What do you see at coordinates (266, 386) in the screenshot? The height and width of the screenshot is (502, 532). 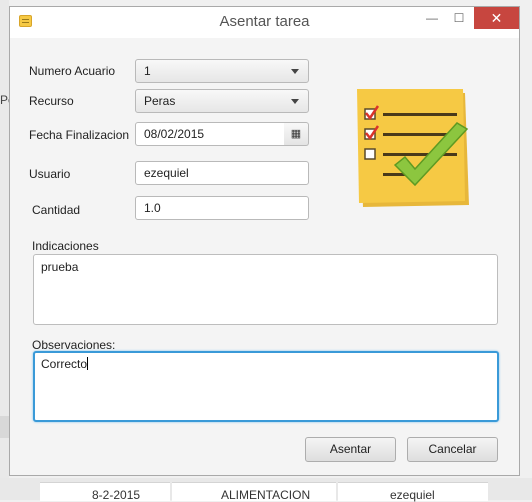 I see `observaciones-textarea: Correcto` at bounding box center [266, 386].